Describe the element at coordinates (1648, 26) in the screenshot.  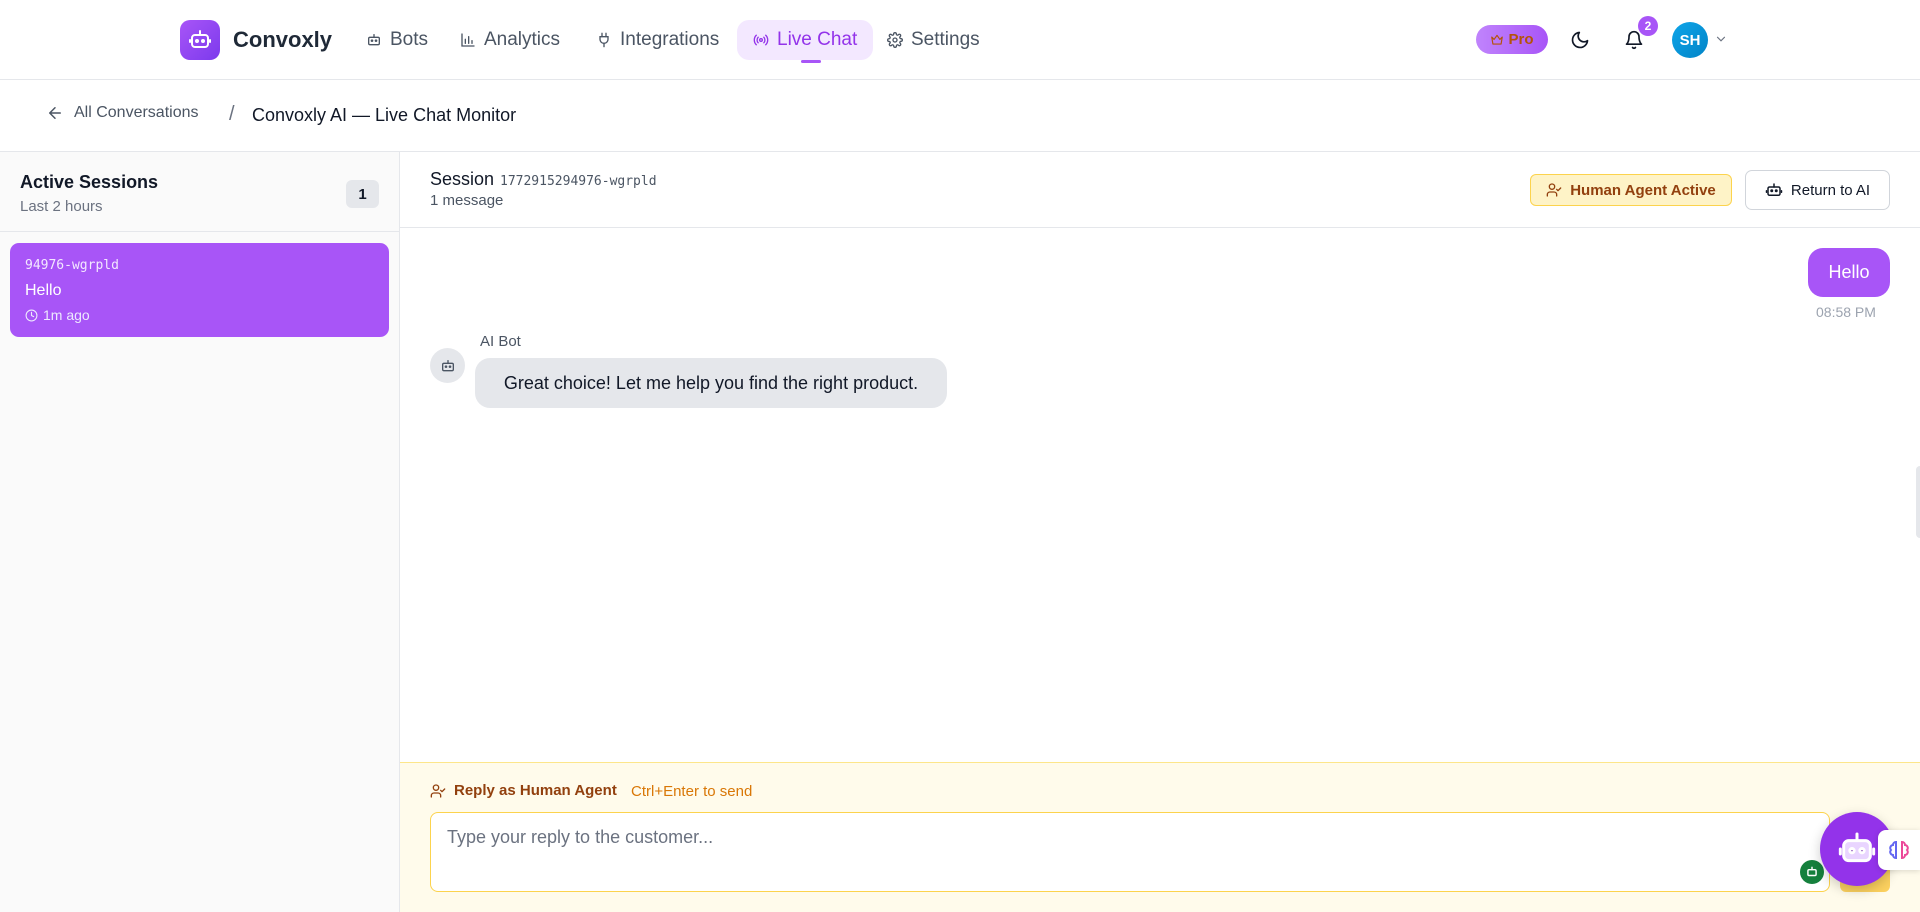
I see `notification-count-badge: 2` at that location.